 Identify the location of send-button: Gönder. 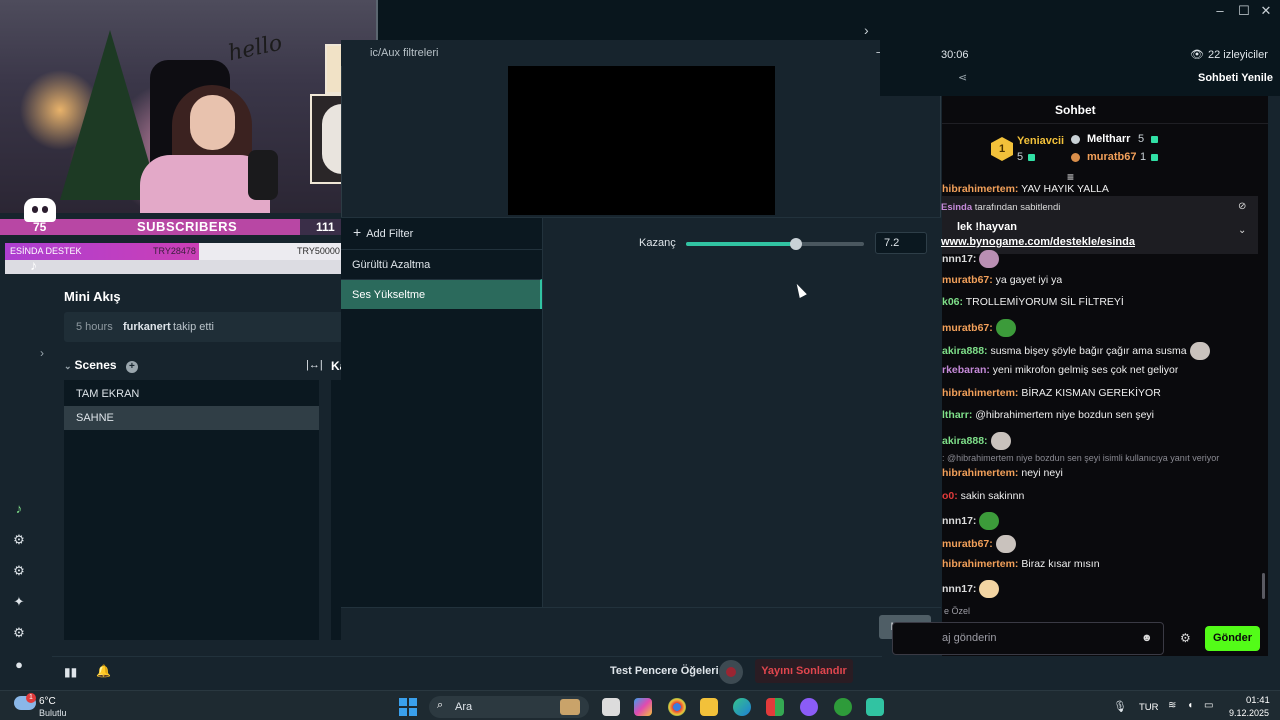
(1232, 638).